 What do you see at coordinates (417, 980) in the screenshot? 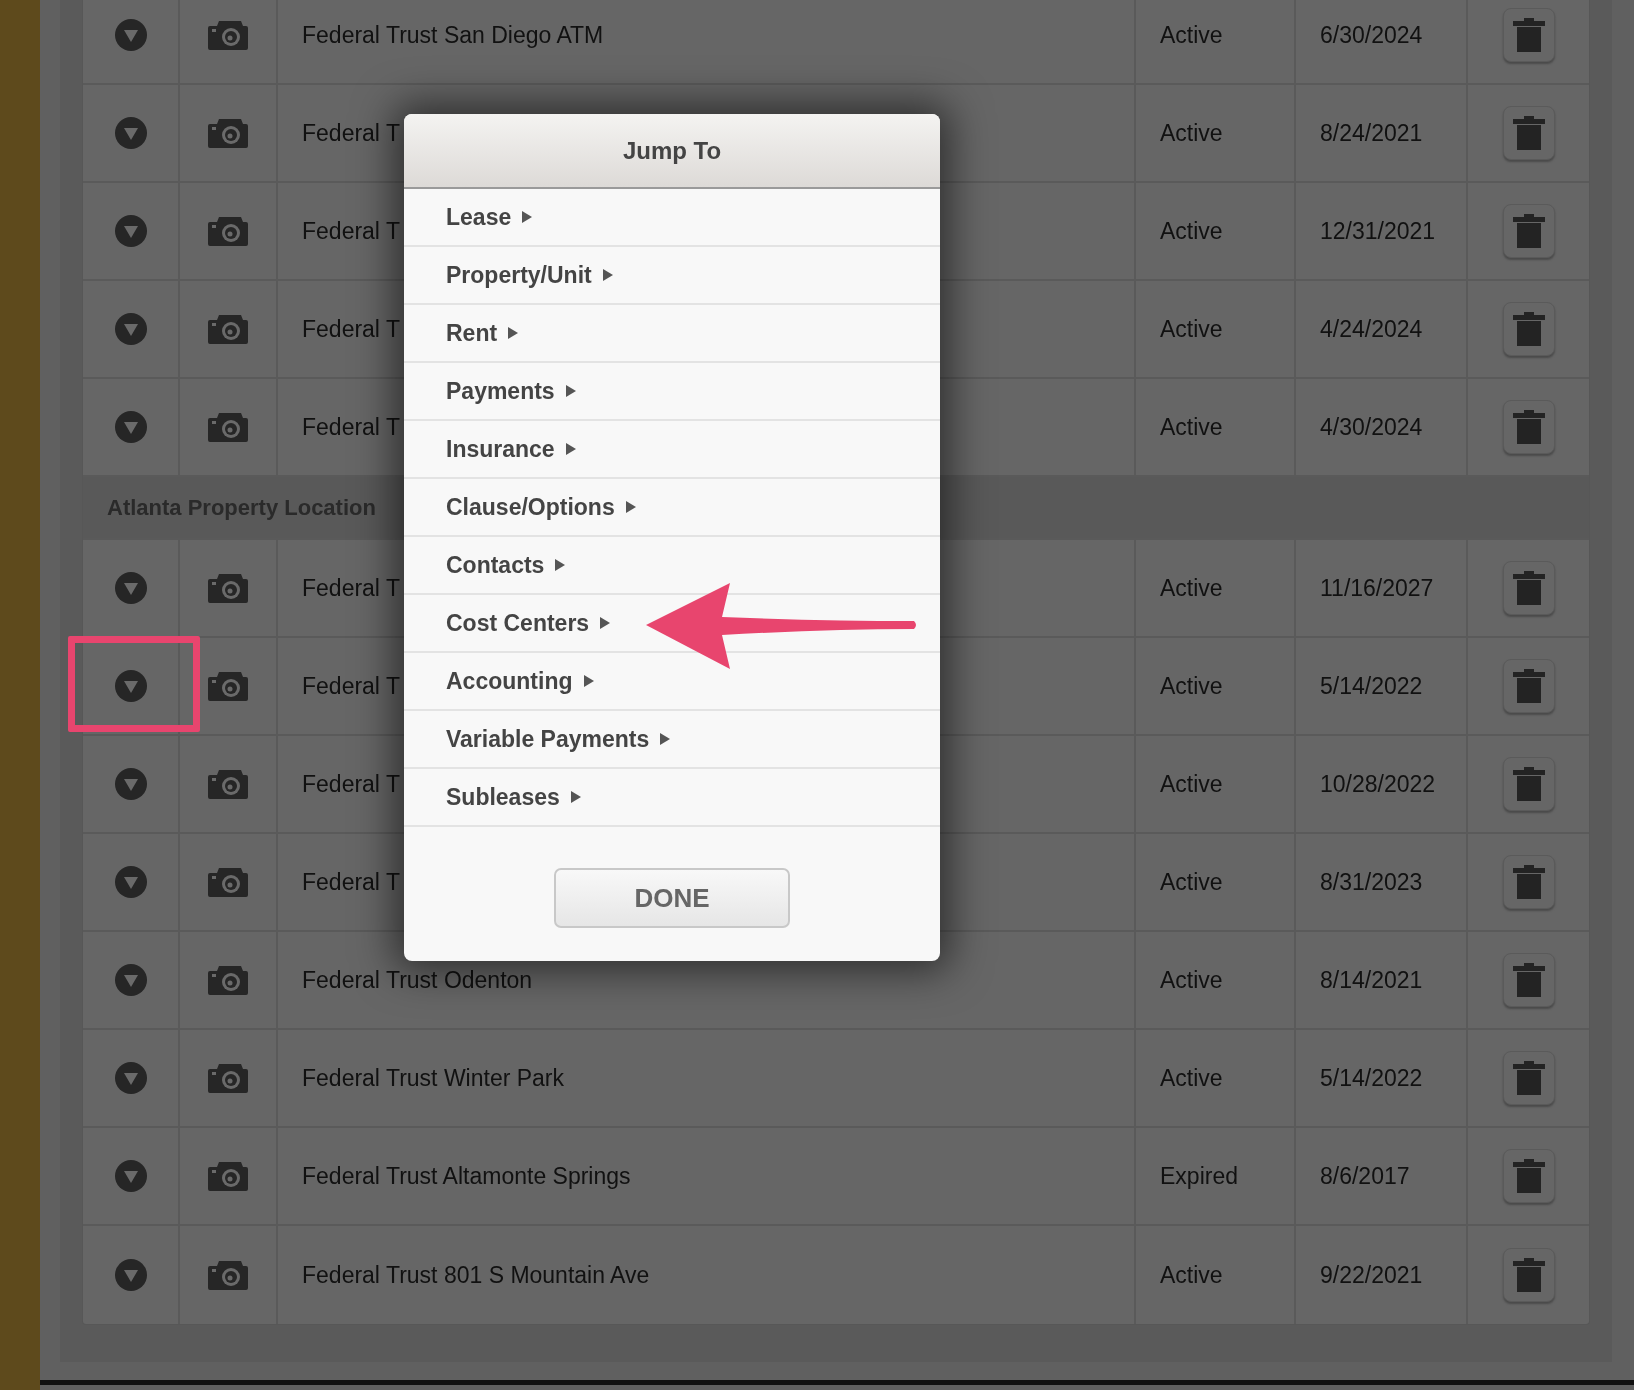
I see `table-cell: Federal Trust Odenton` at bounding box center [417, 980].